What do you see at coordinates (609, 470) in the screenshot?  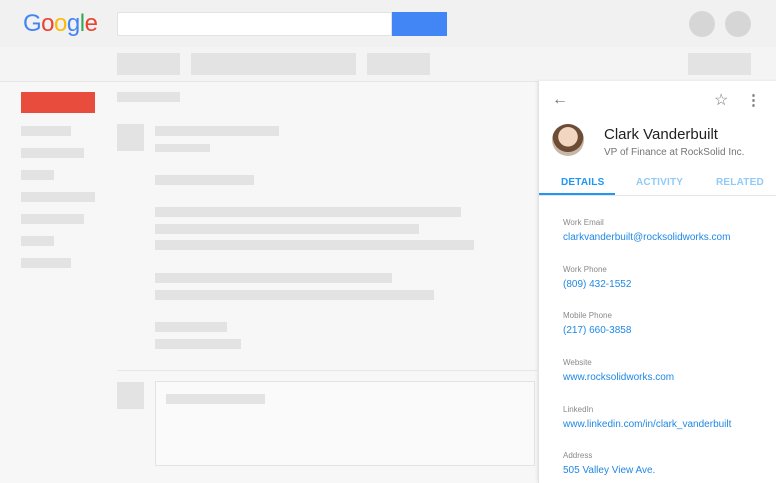 I see `address-link: 505 Valley View Ave.` at bounding box center [609, 470].